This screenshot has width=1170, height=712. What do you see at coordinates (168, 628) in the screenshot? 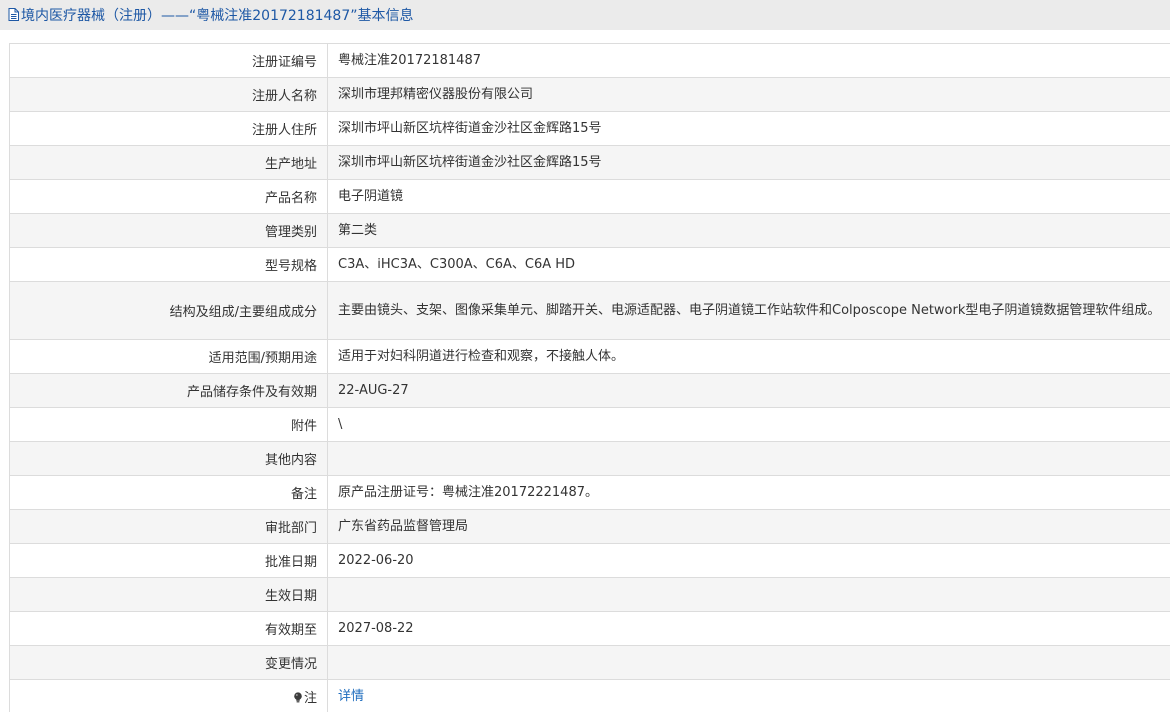
I see `row-label: 有效期至` at bounding box center [168, 628].